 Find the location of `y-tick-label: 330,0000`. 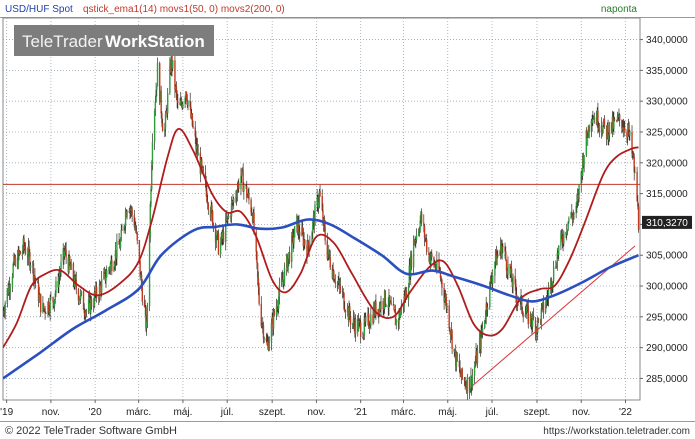

y-tick-label: 330,0000 is located at coordinates (667, 102).